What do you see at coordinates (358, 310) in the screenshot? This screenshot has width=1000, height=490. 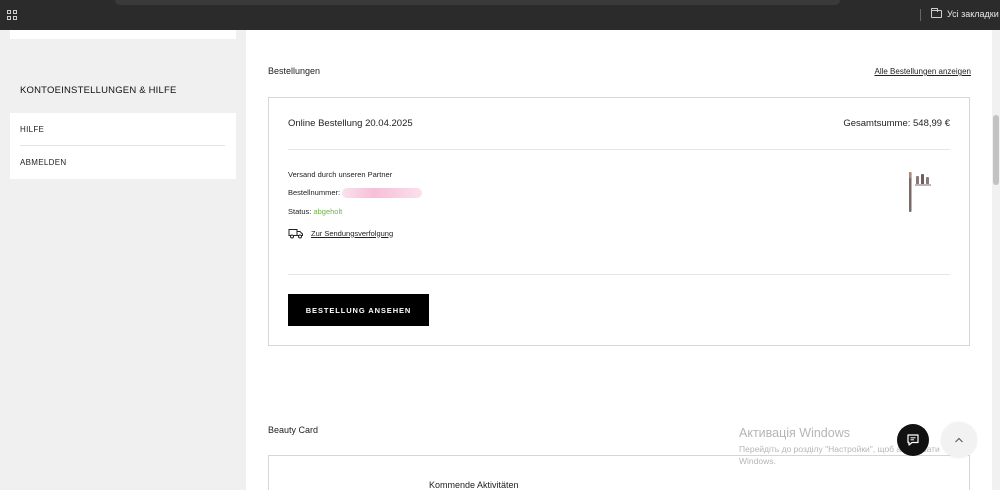 I see `view-order-button: BESTELLUNG ANSEHEN` at bounding box center [358, 310].